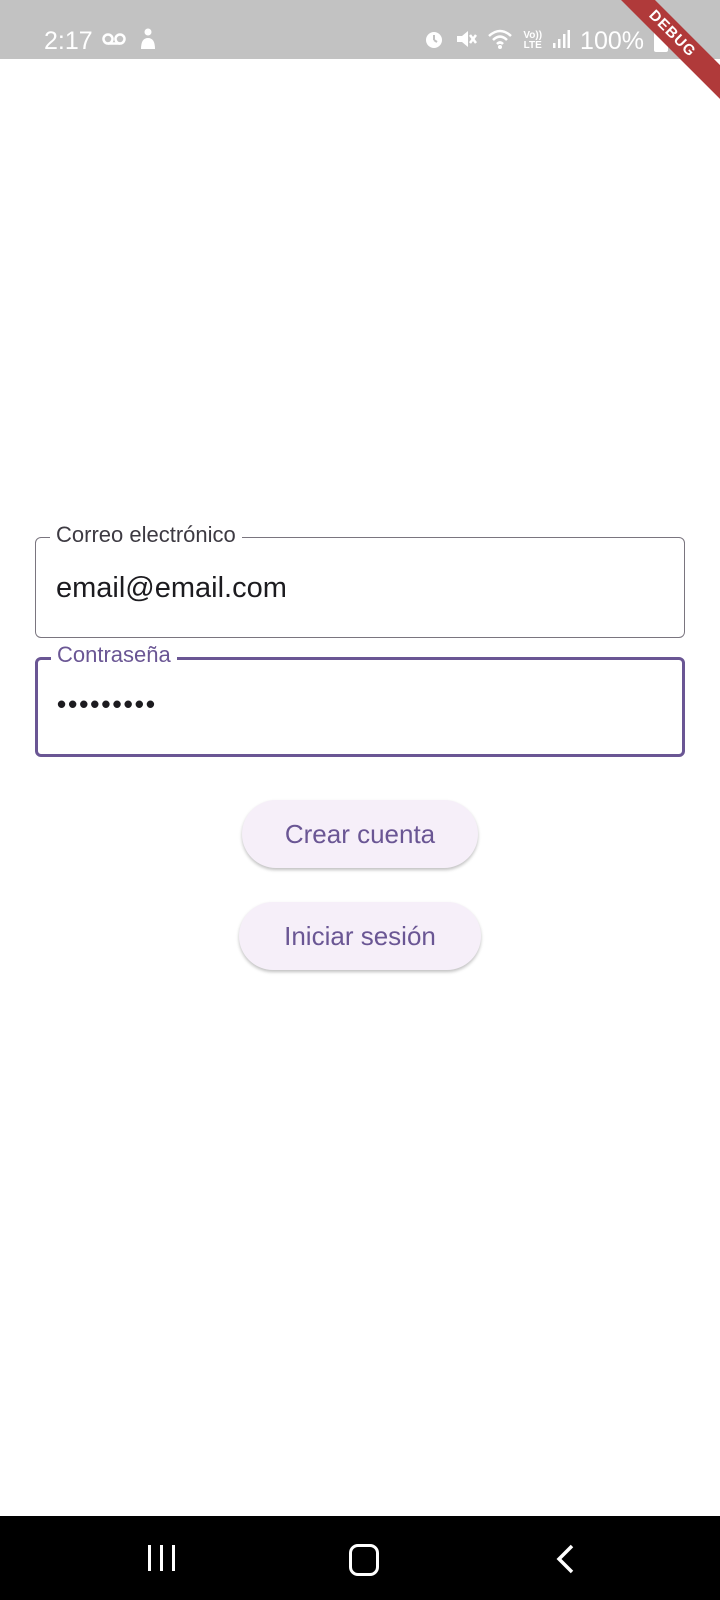 This screenshot has height=1600, width=720. I want to click on volte-lte-icon: Vo)) LTE, so click(532, 41).